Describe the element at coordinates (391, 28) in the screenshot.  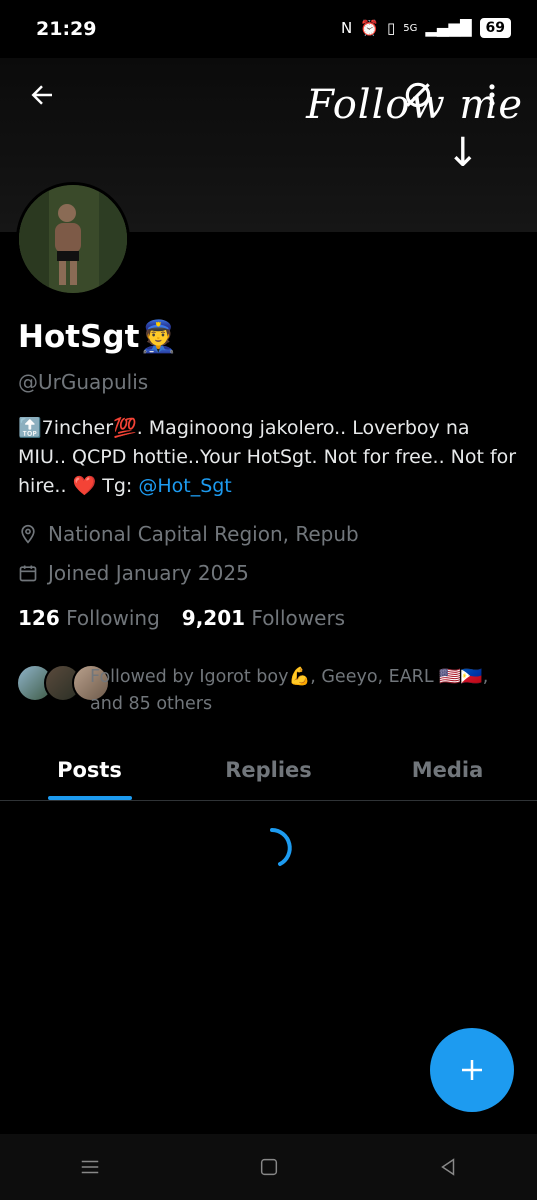
I see `vibrate-icon: ▯` at that location.